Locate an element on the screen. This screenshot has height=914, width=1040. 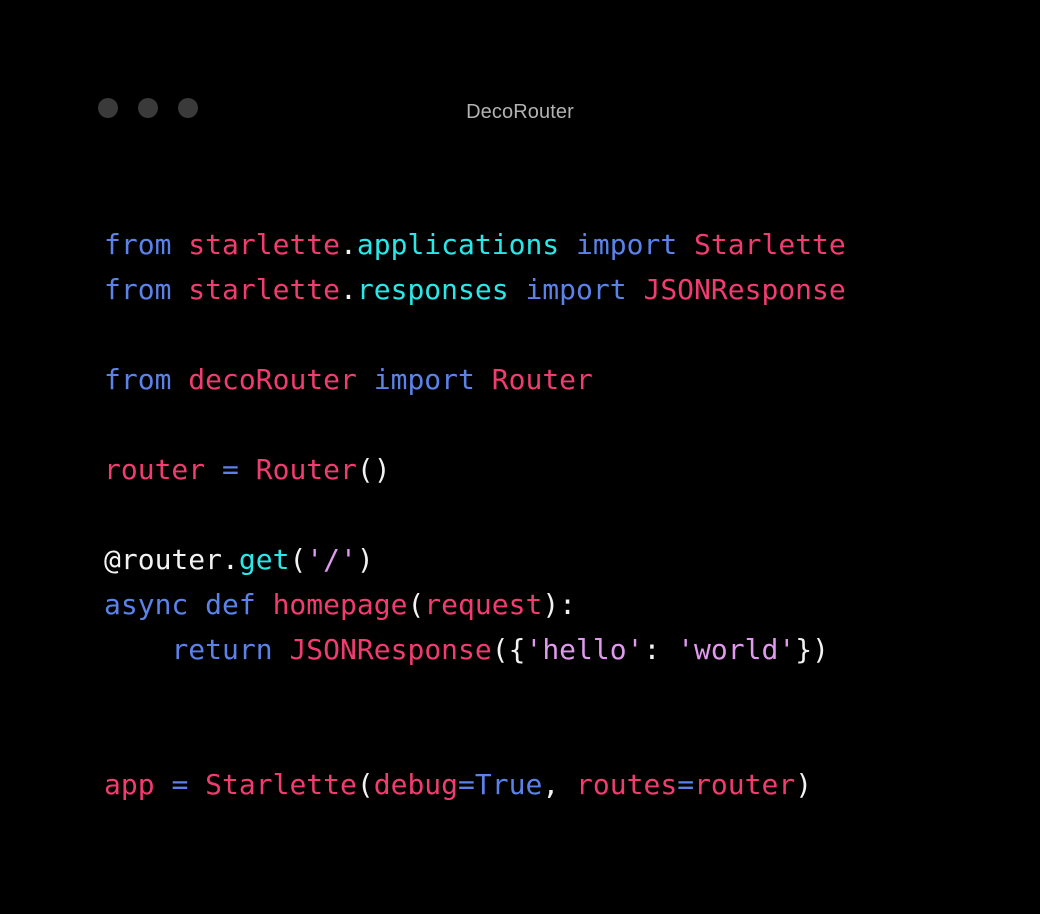
code-token: get is located at coordinates (264, 559).